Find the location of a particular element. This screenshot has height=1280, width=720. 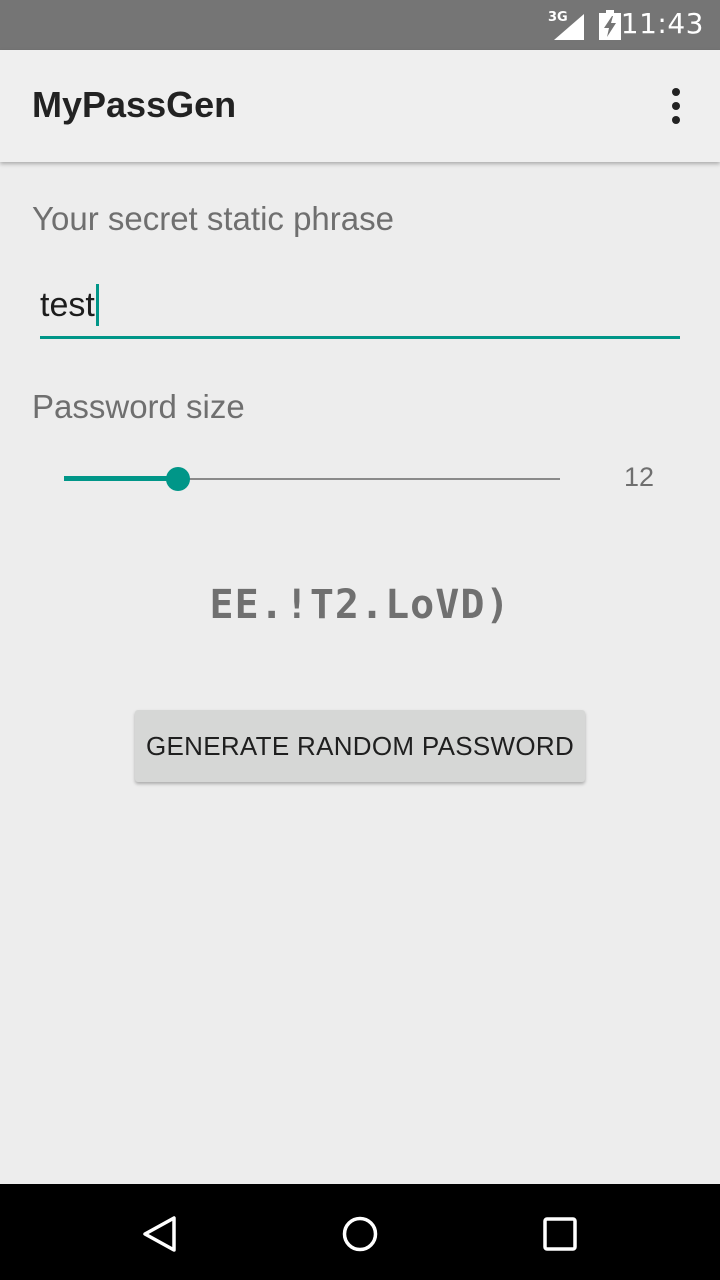

phrase-input-text-row: test is located at coordinates (69, 305).